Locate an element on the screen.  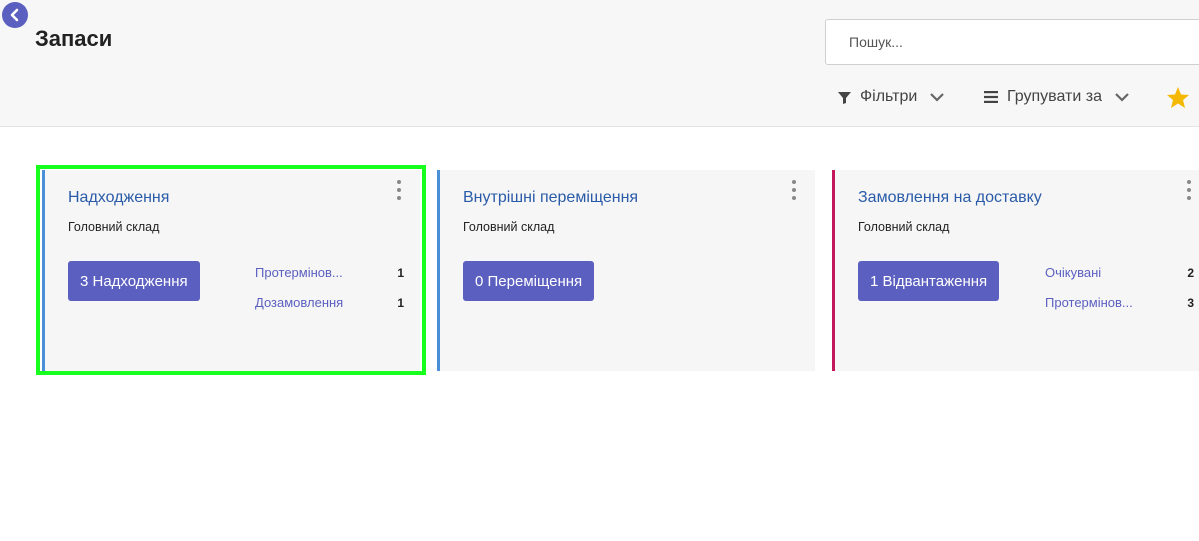
card-title: Замовлення на доставку is located at coordinates (950, 198).